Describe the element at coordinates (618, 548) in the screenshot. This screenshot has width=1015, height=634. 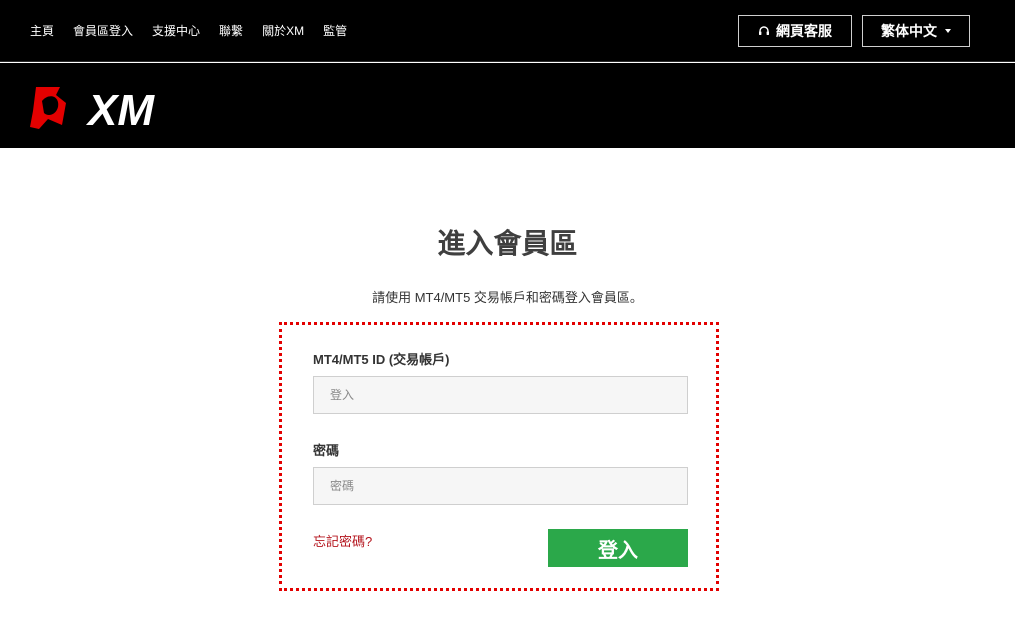
I see `login-submit-button: 登入` at that location.